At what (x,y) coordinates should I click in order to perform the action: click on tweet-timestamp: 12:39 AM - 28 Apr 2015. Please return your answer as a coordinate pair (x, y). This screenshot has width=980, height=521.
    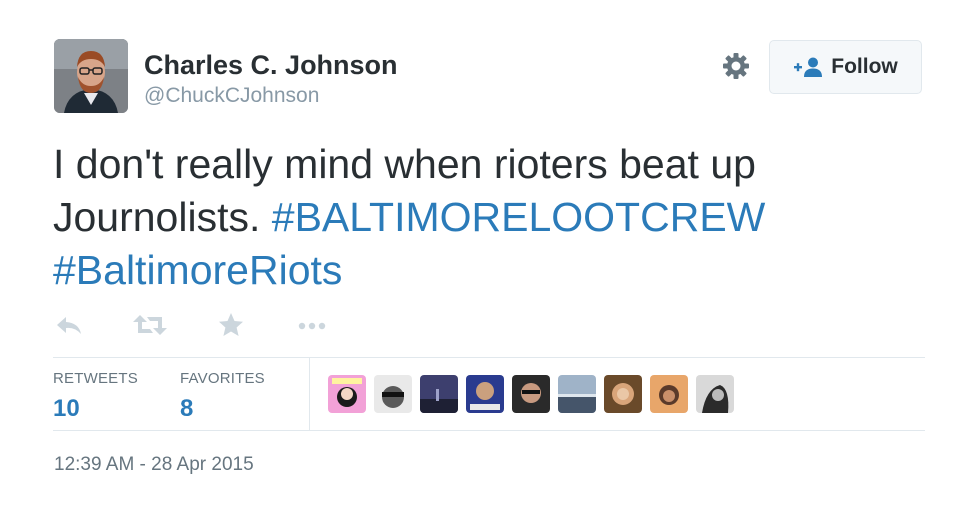
    Looking at the image, I should click on (154, 465).